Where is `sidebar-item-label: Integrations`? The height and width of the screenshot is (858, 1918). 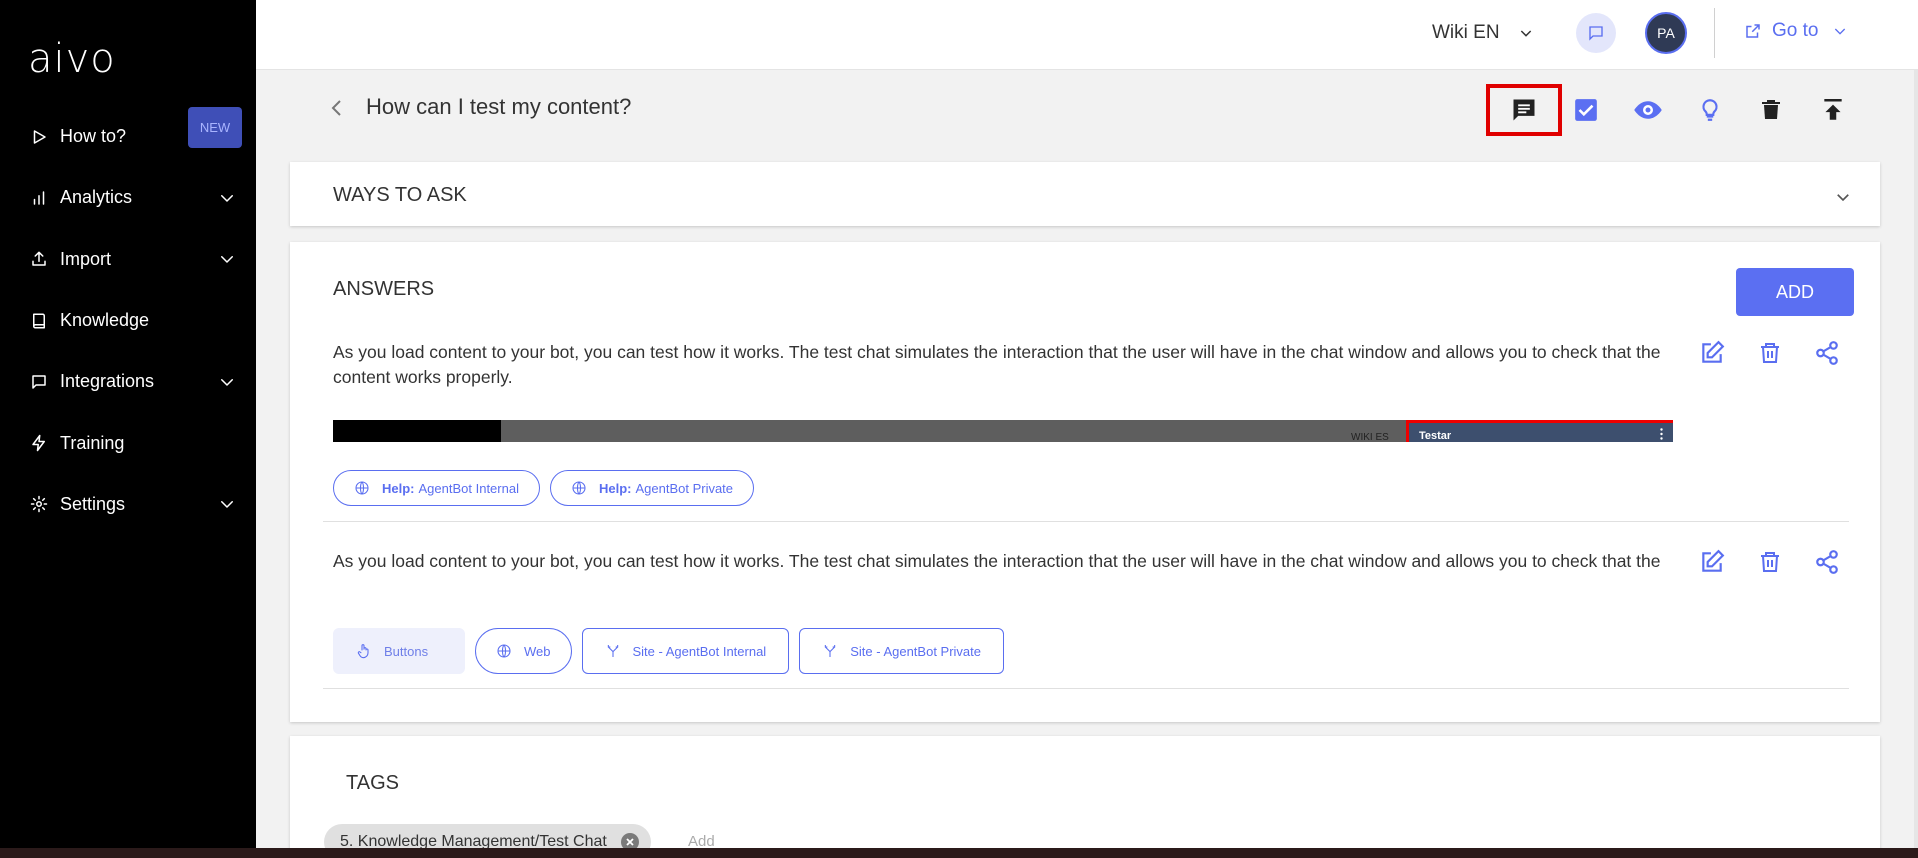 sidebar-item-label: Integrations is located at coordinates (107, 381).